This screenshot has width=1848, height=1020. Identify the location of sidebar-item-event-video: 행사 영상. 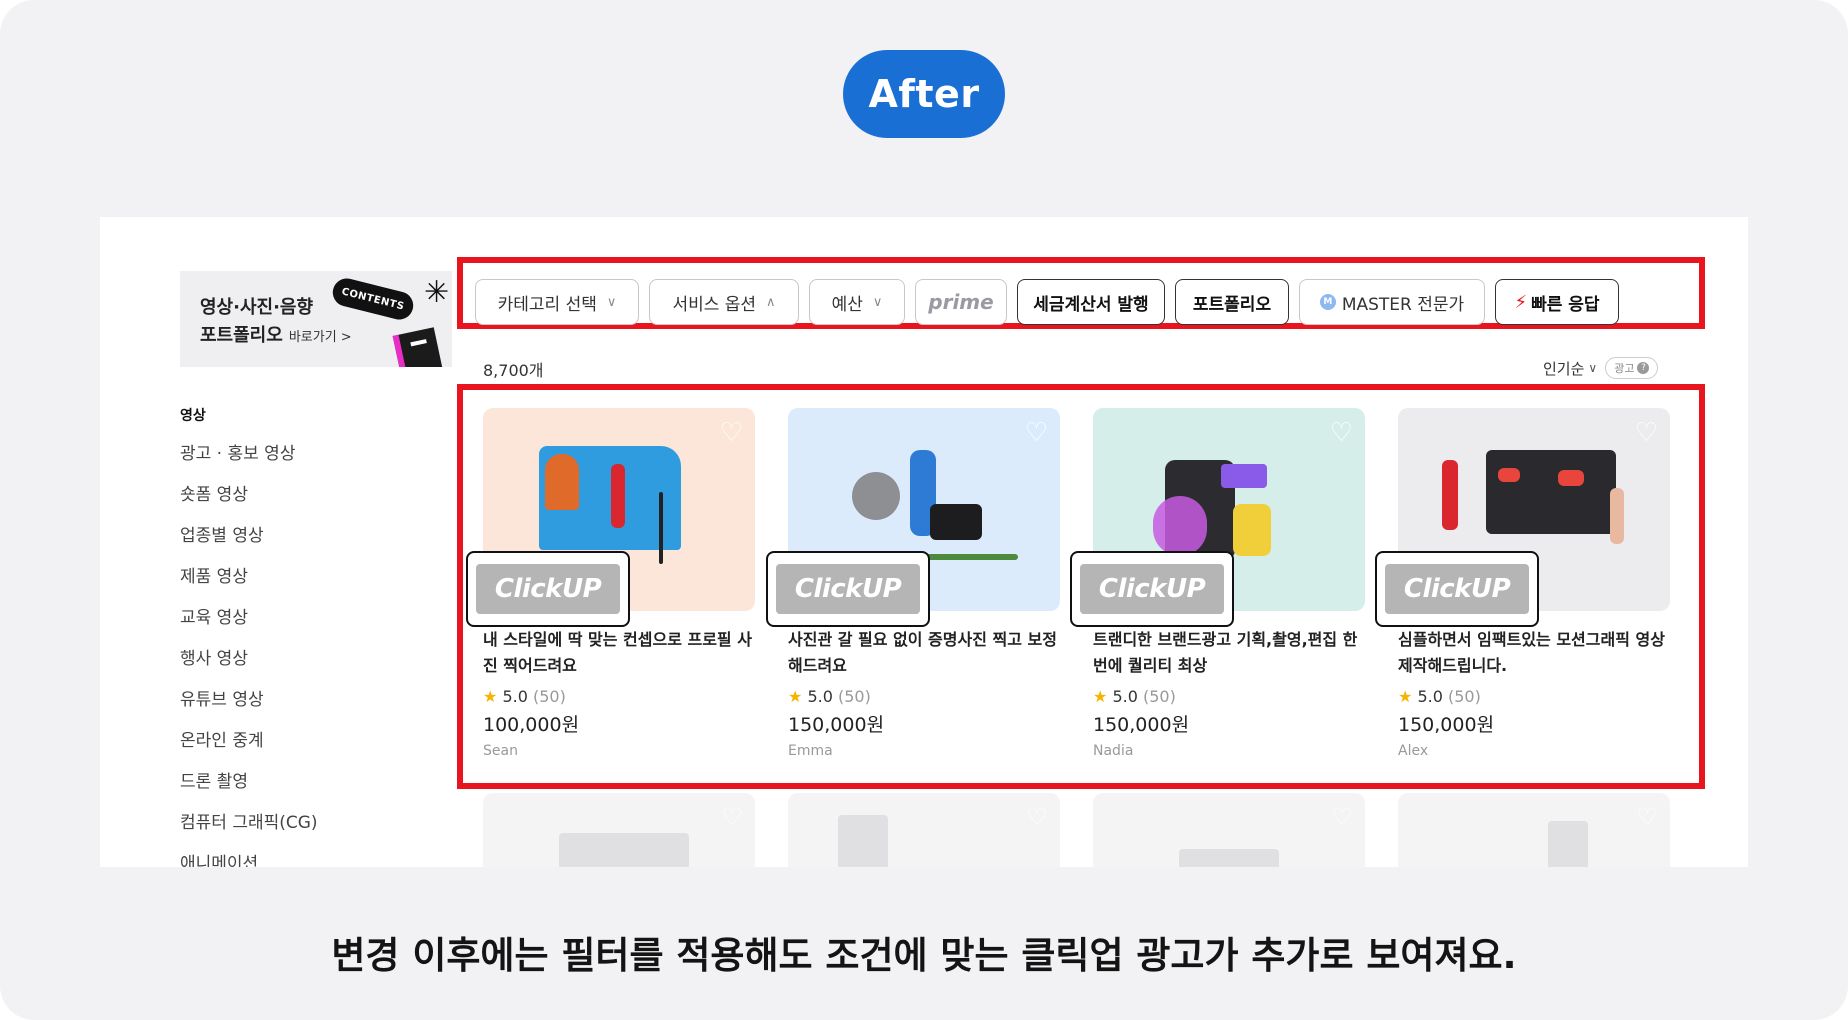
(249, 664).